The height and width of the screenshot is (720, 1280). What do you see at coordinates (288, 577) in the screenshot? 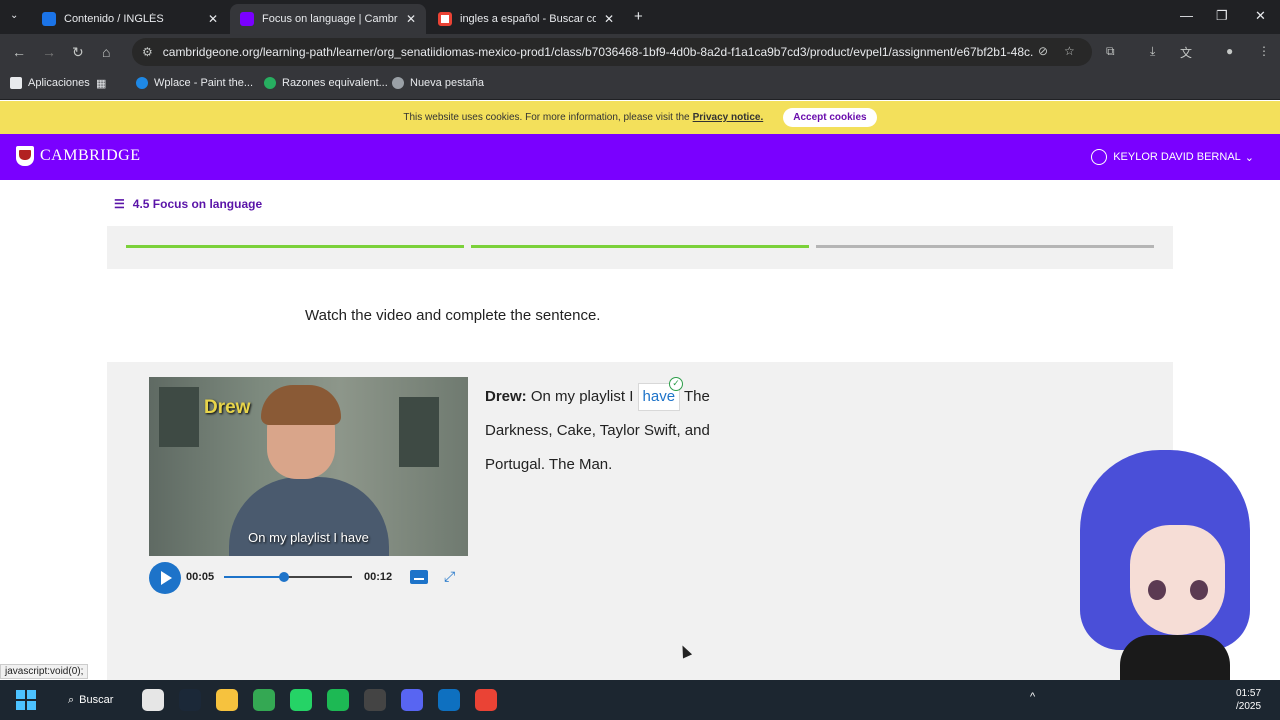
I see `seek-bar` at bounding box center [288, 577].